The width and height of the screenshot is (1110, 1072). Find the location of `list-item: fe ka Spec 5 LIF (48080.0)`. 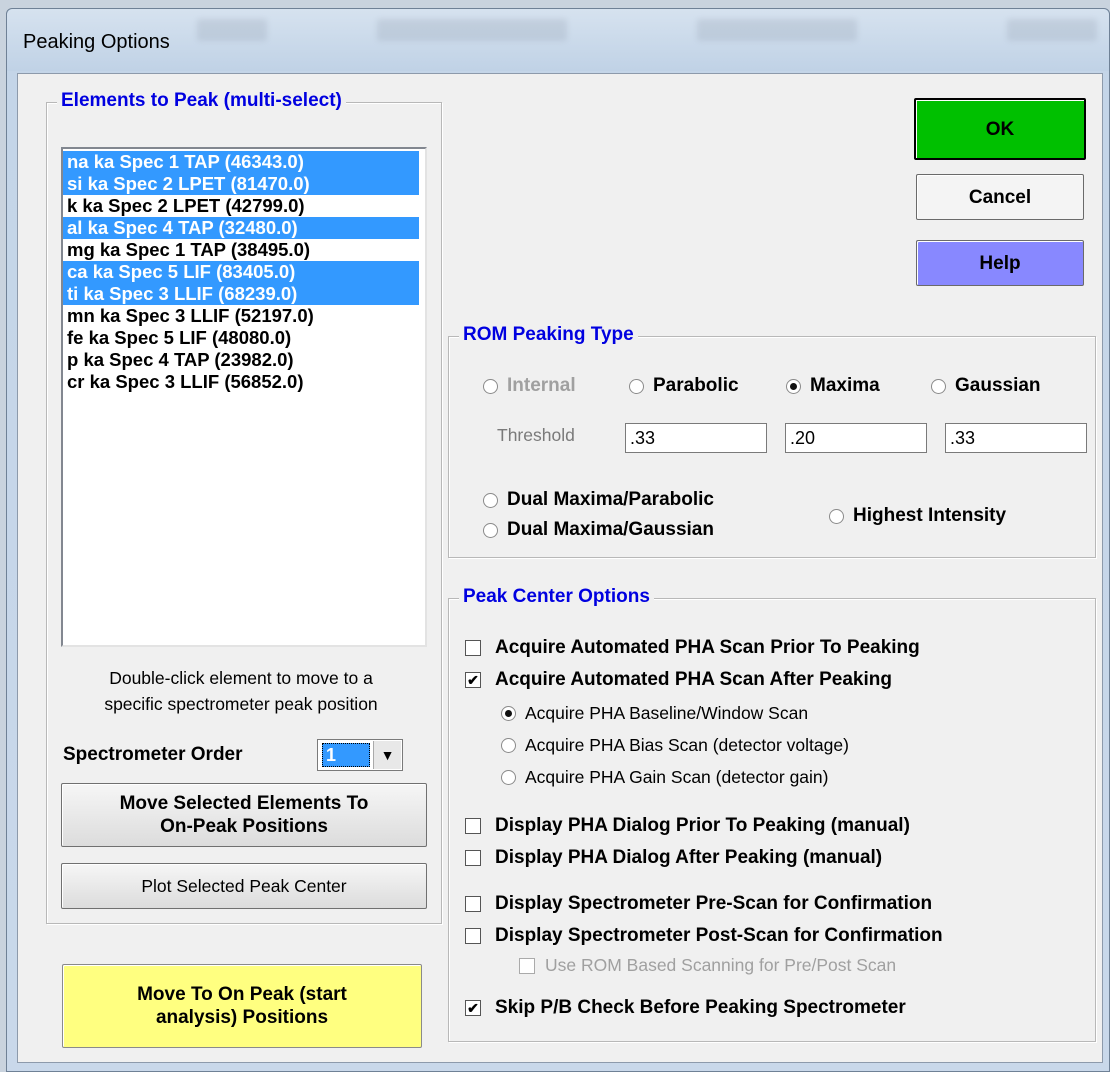

list-item: fe ka Spec 5 LIF (48080.0) is located at coordinates (241, 338).